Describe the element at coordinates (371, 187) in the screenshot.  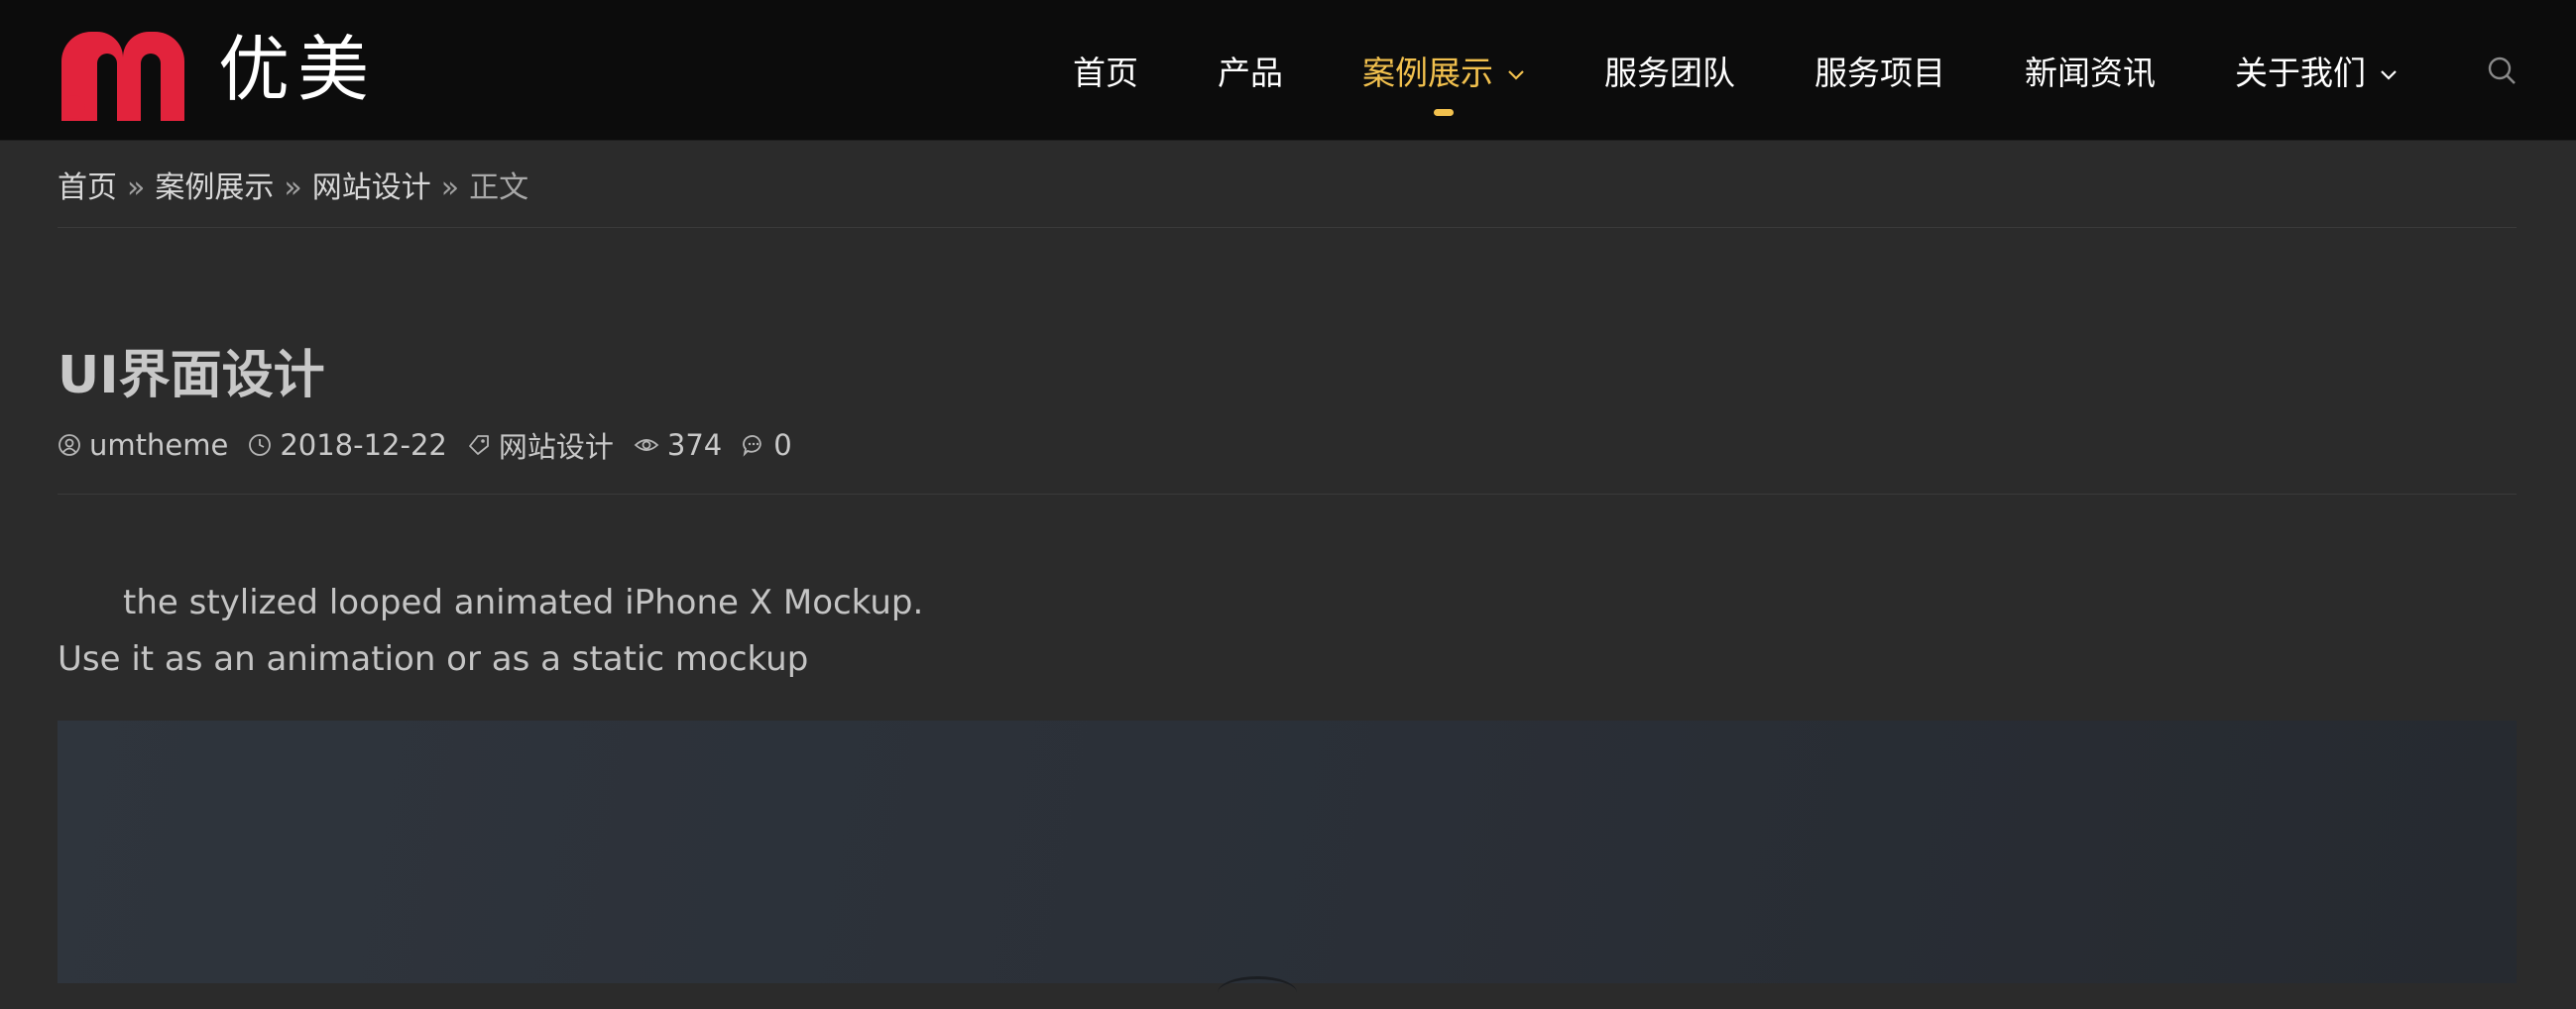
I see `breadcrumb-web-design: 网站设计` at that location.